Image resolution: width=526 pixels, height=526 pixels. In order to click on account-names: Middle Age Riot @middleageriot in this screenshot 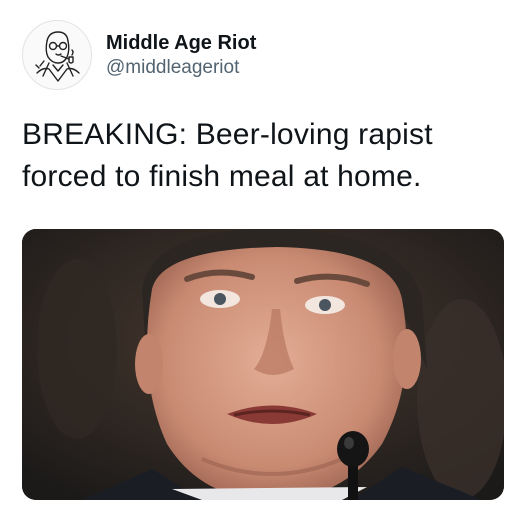, I will do `click(181, 55)`.